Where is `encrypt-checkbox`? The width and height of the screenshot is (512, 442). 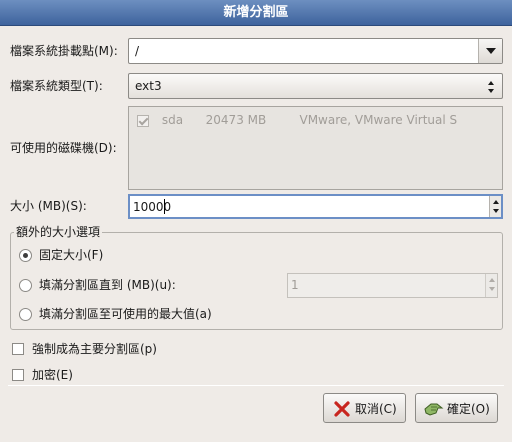
encrypt-checkbox is located at coordinates (18, 375).